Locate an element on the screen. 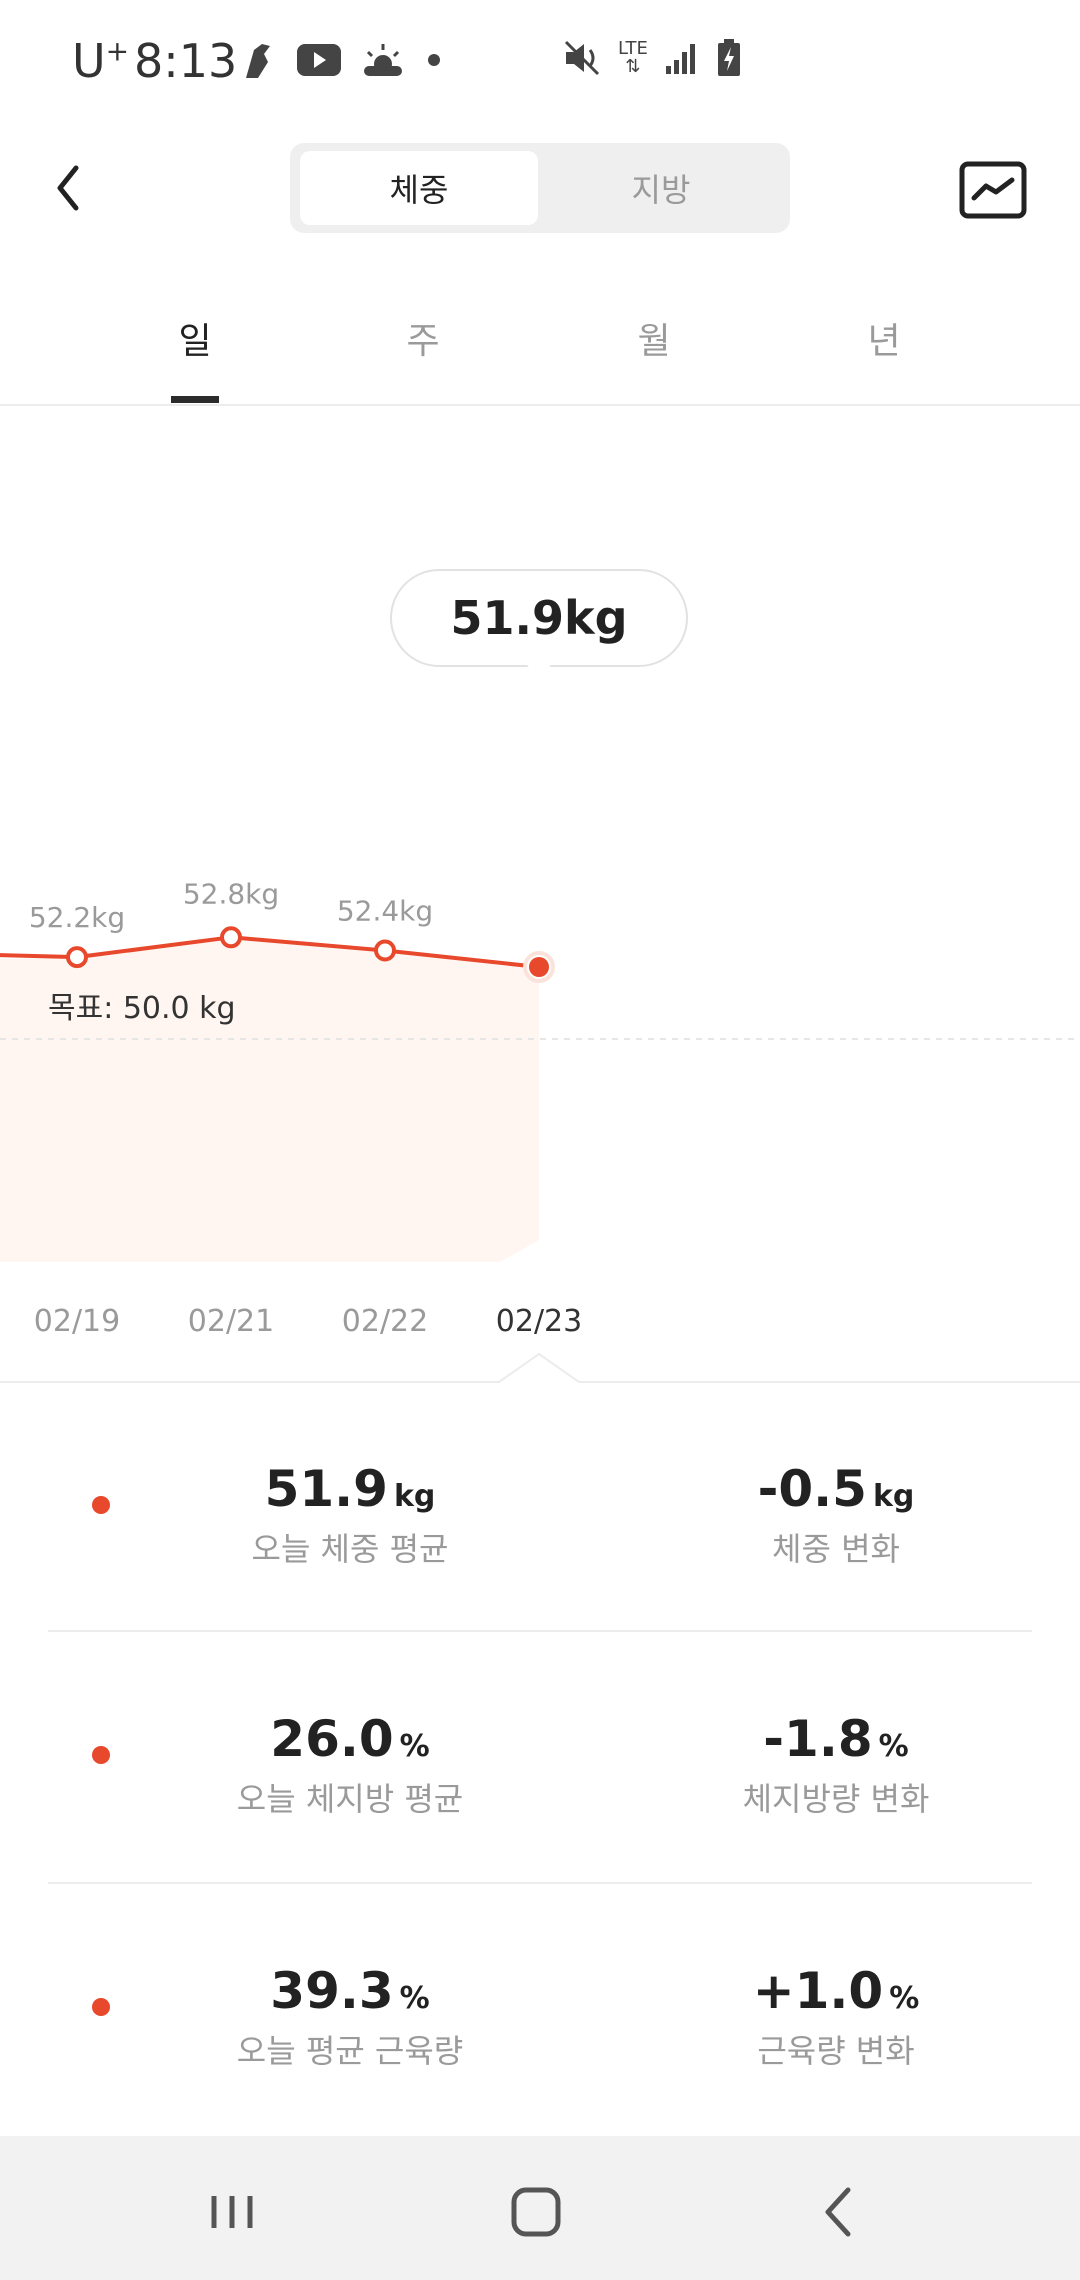 Image resolution: width=1080 pixels, height=2280 pixels. recent-apps-button is located at coordinates (232, 2212).